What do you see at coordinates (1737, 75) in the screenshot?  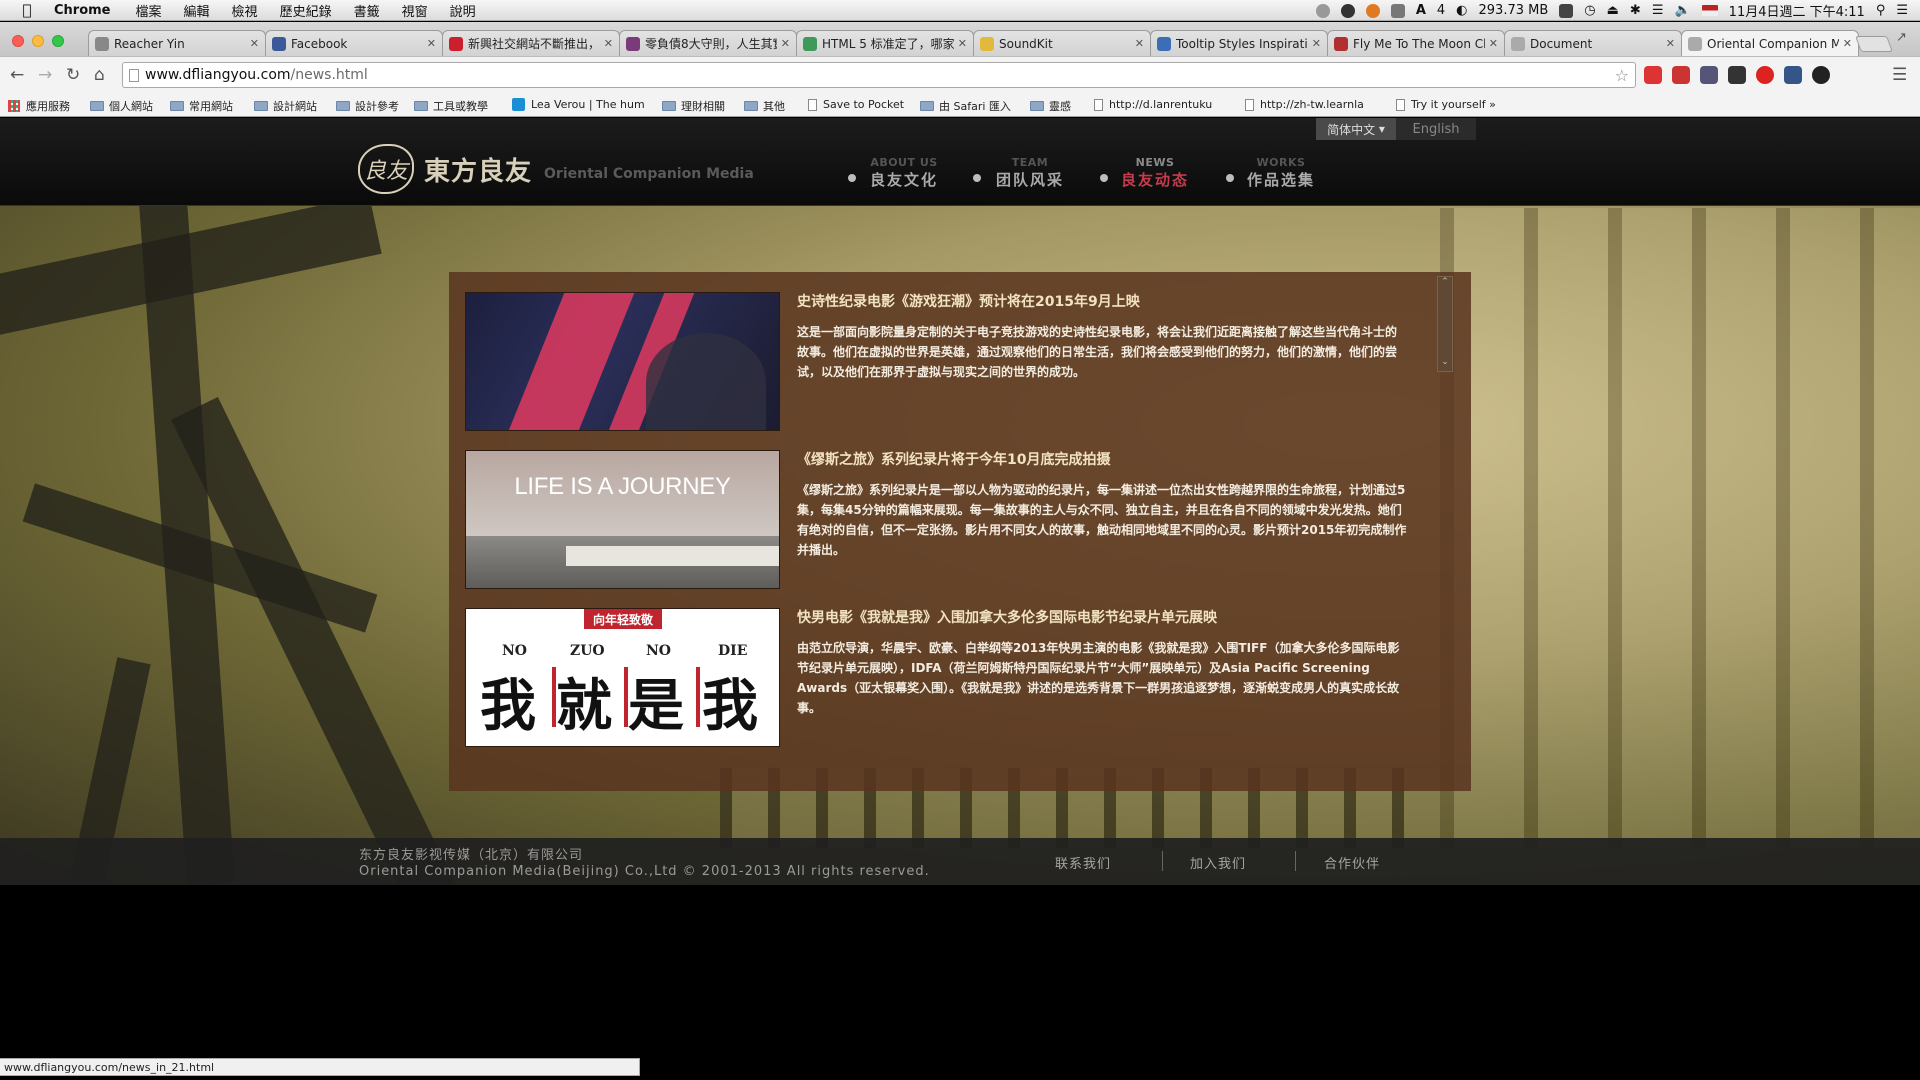 I see `extension-icon` at bounding box center [1737, 75].